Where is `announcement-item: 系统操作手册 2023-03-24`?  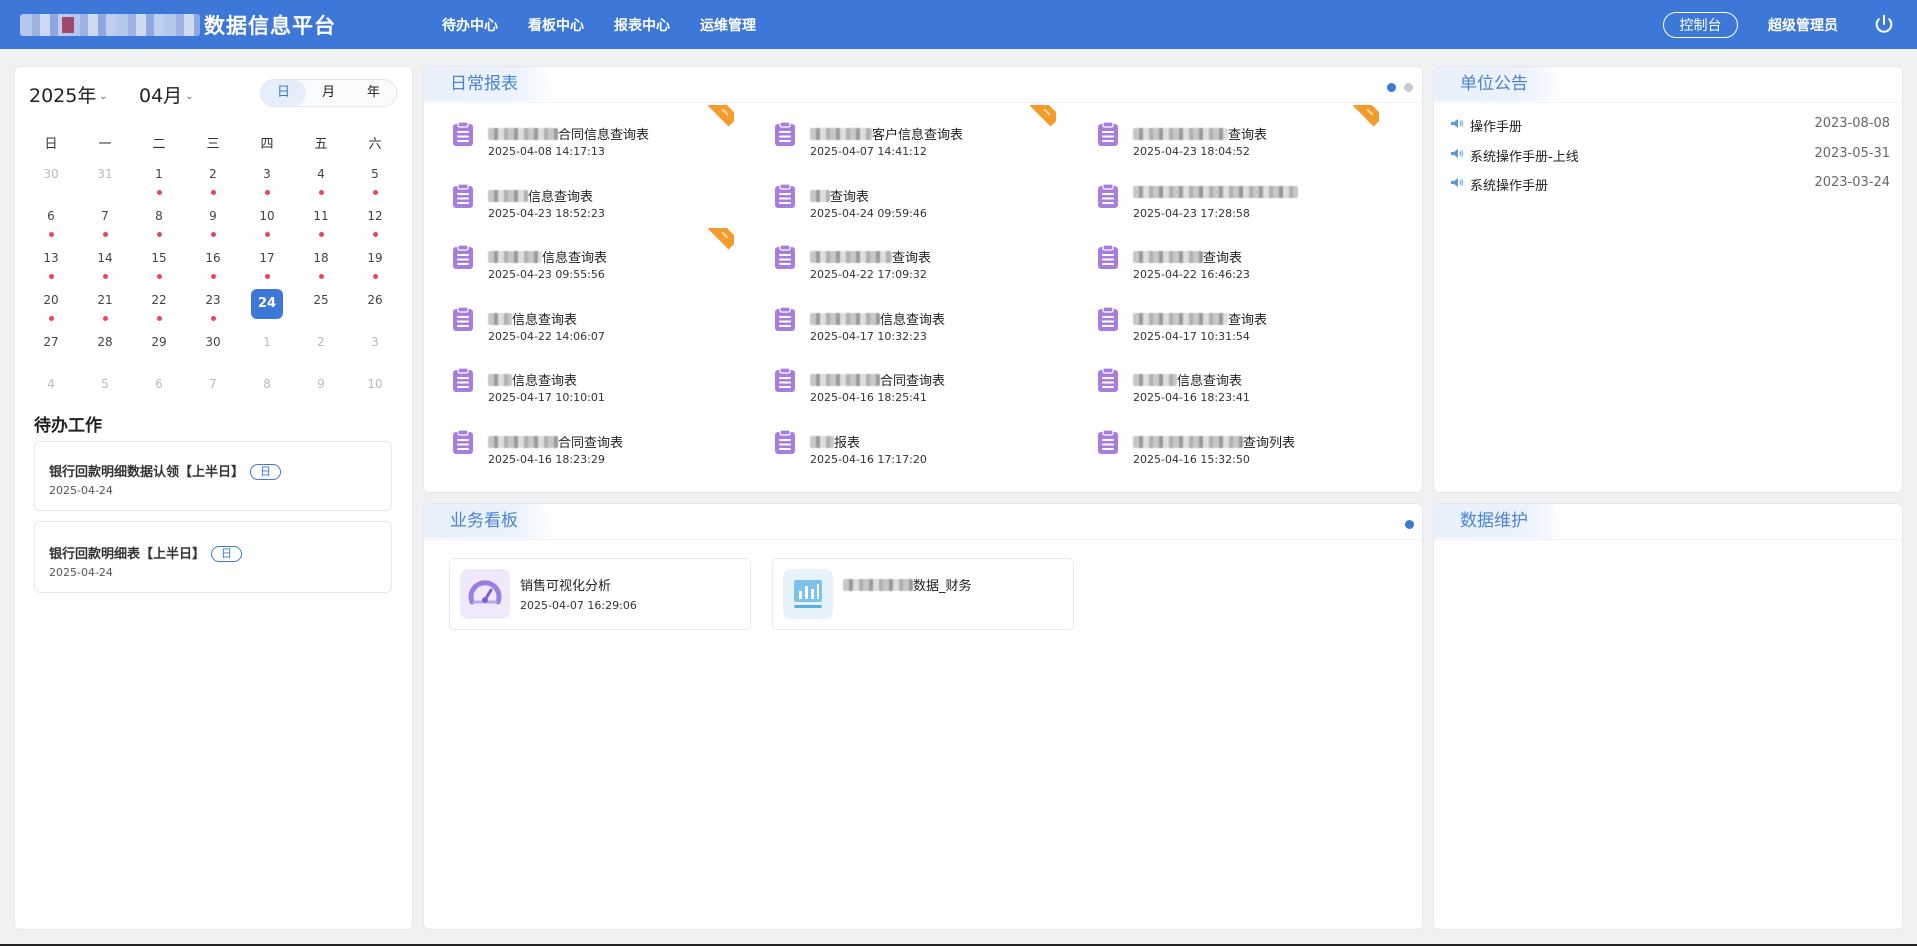 announcement-item: 系统操作手册 2023-03-24 is located at coordinates (1670, 183).